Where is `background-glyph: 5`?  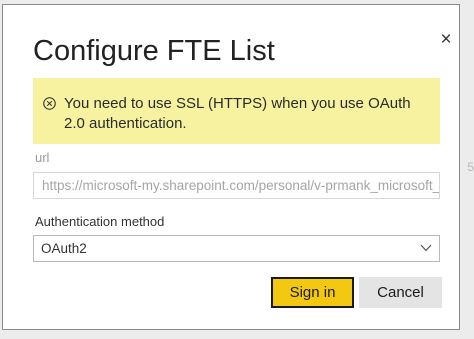 background-glyph: 5 is located at coordinates (470, 167).